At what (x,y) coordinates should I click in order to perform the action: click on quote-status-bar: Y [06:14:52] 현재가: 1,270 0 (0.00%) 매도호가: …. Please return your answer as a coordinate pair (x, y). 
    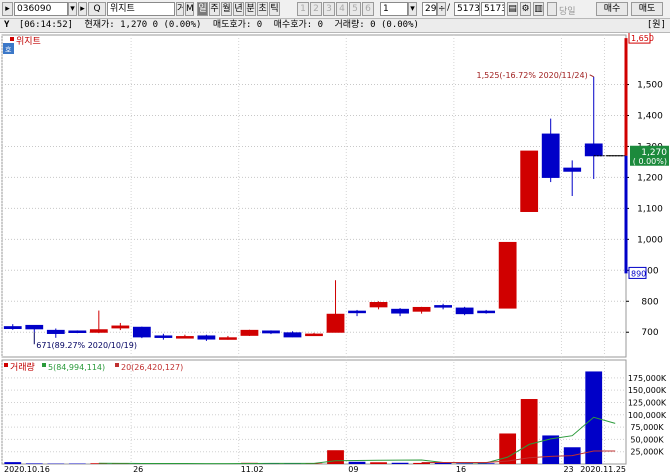
    Looking at the image, I should click on (335, 26).